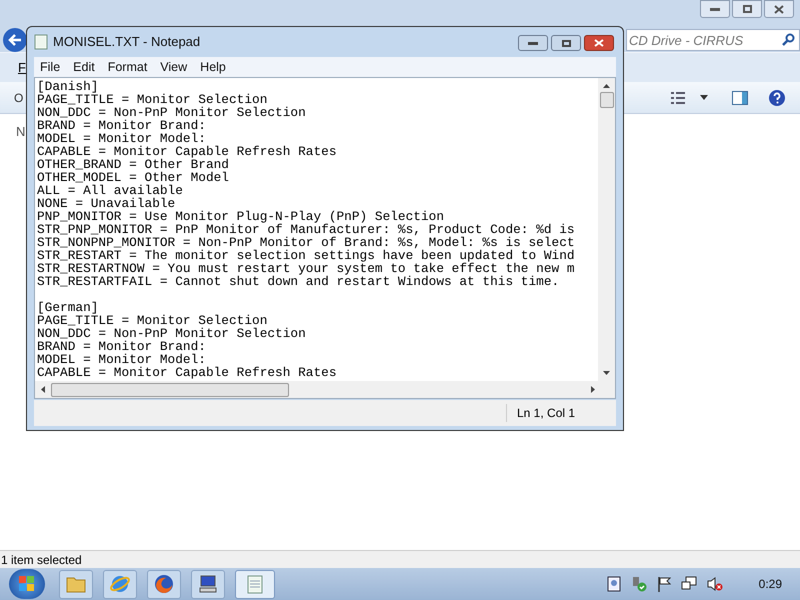  What do you see at coordinates (714, 584) in the screenshot?
I see `volume-muted-icon` at bounding box center [714, 584].